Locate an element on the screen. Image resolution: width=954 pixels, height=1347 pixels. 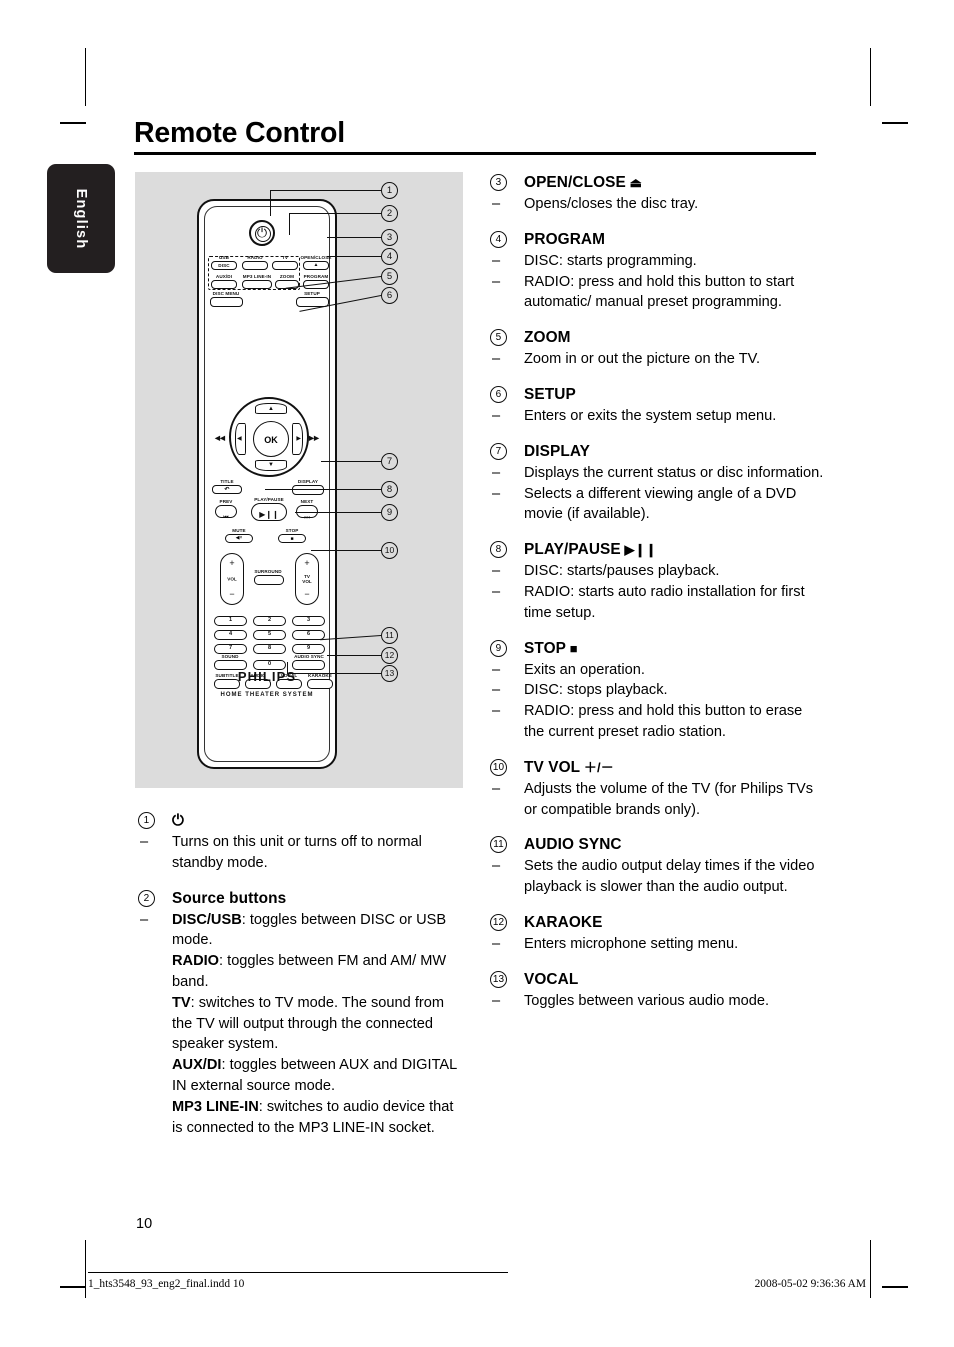
entry-number-badge: 5 is located at coordinates (498, 338).